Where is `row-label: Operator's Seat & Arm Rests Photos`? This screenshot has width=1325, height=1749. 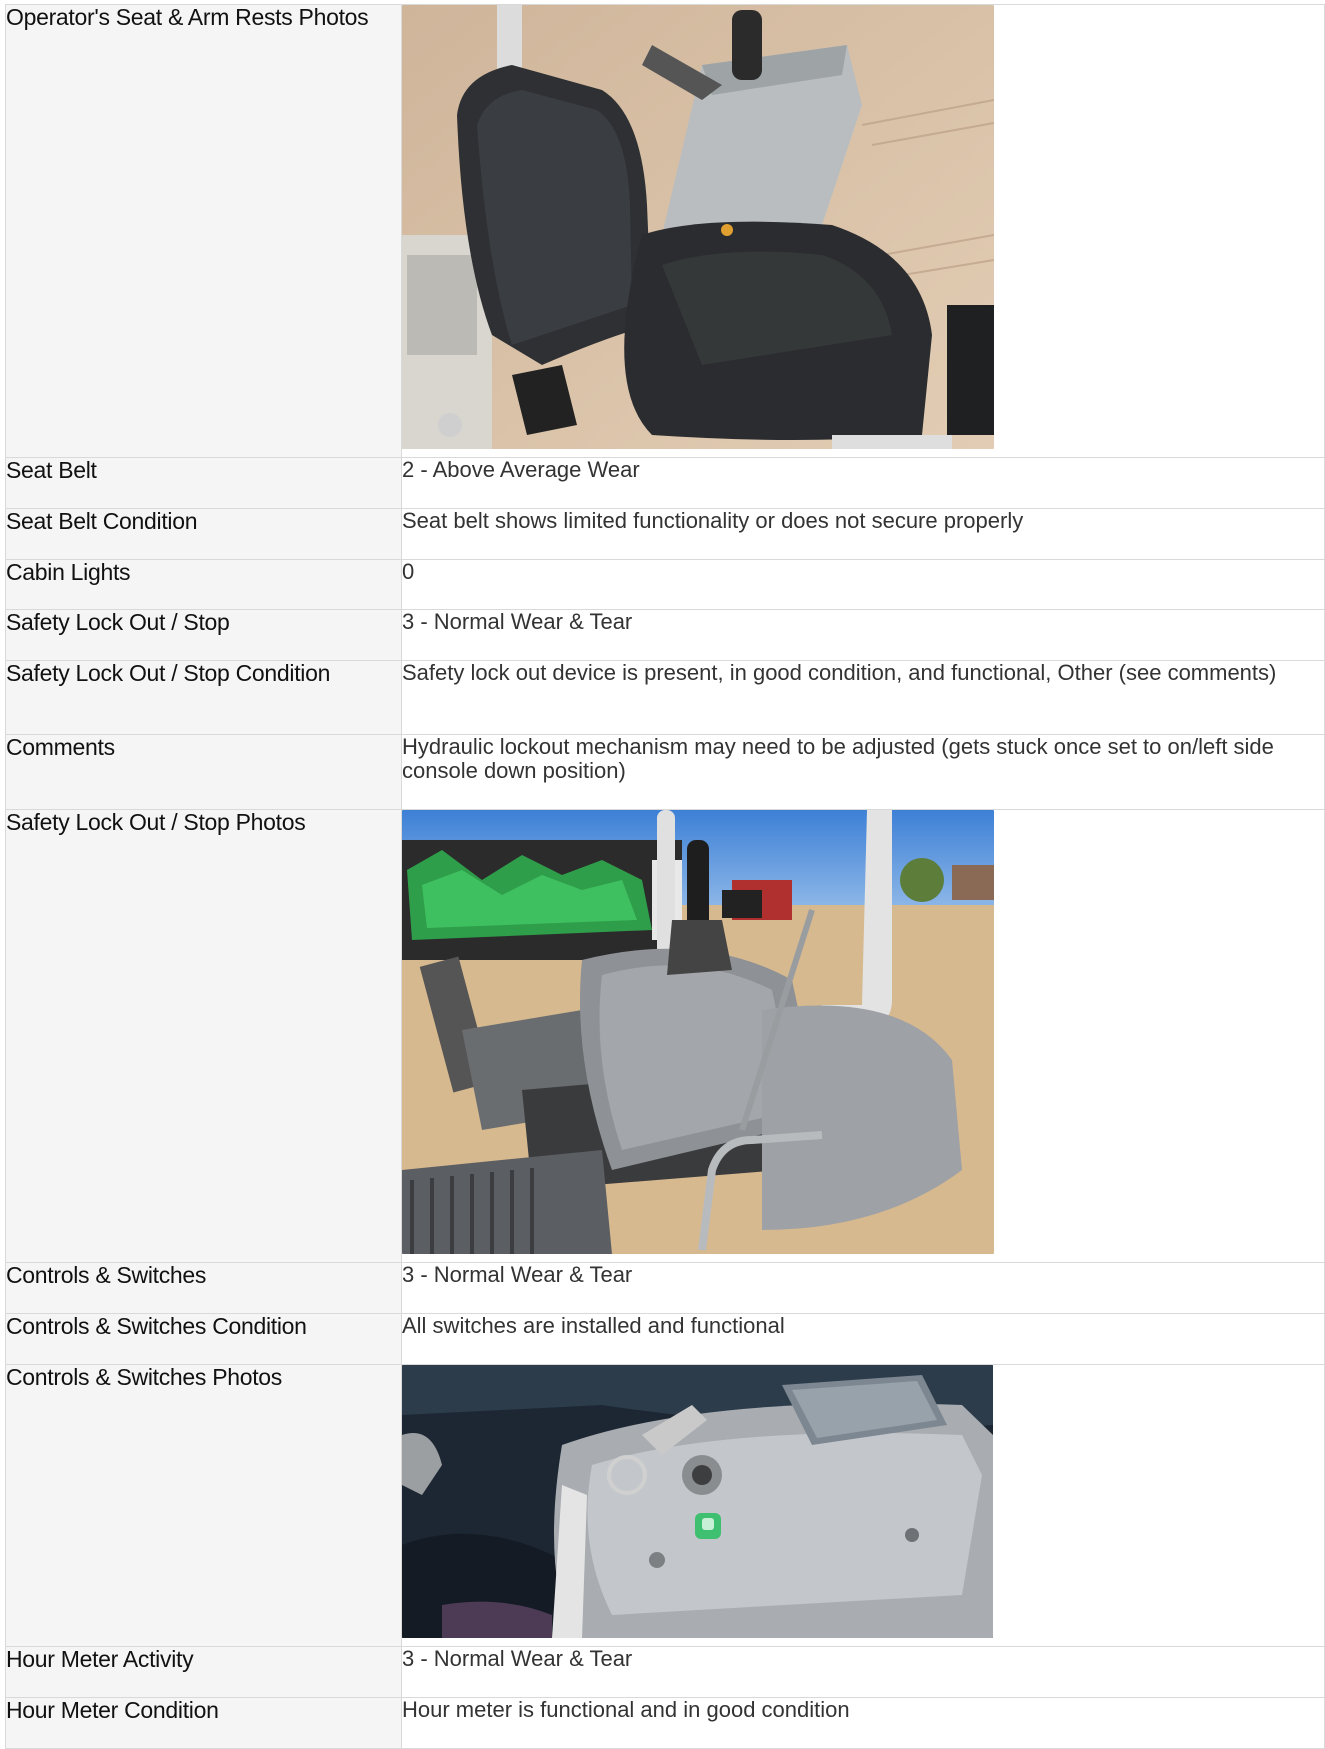 row-label: Operator's Seat & Arm Rests Photos is located at coordinates (203, 231).